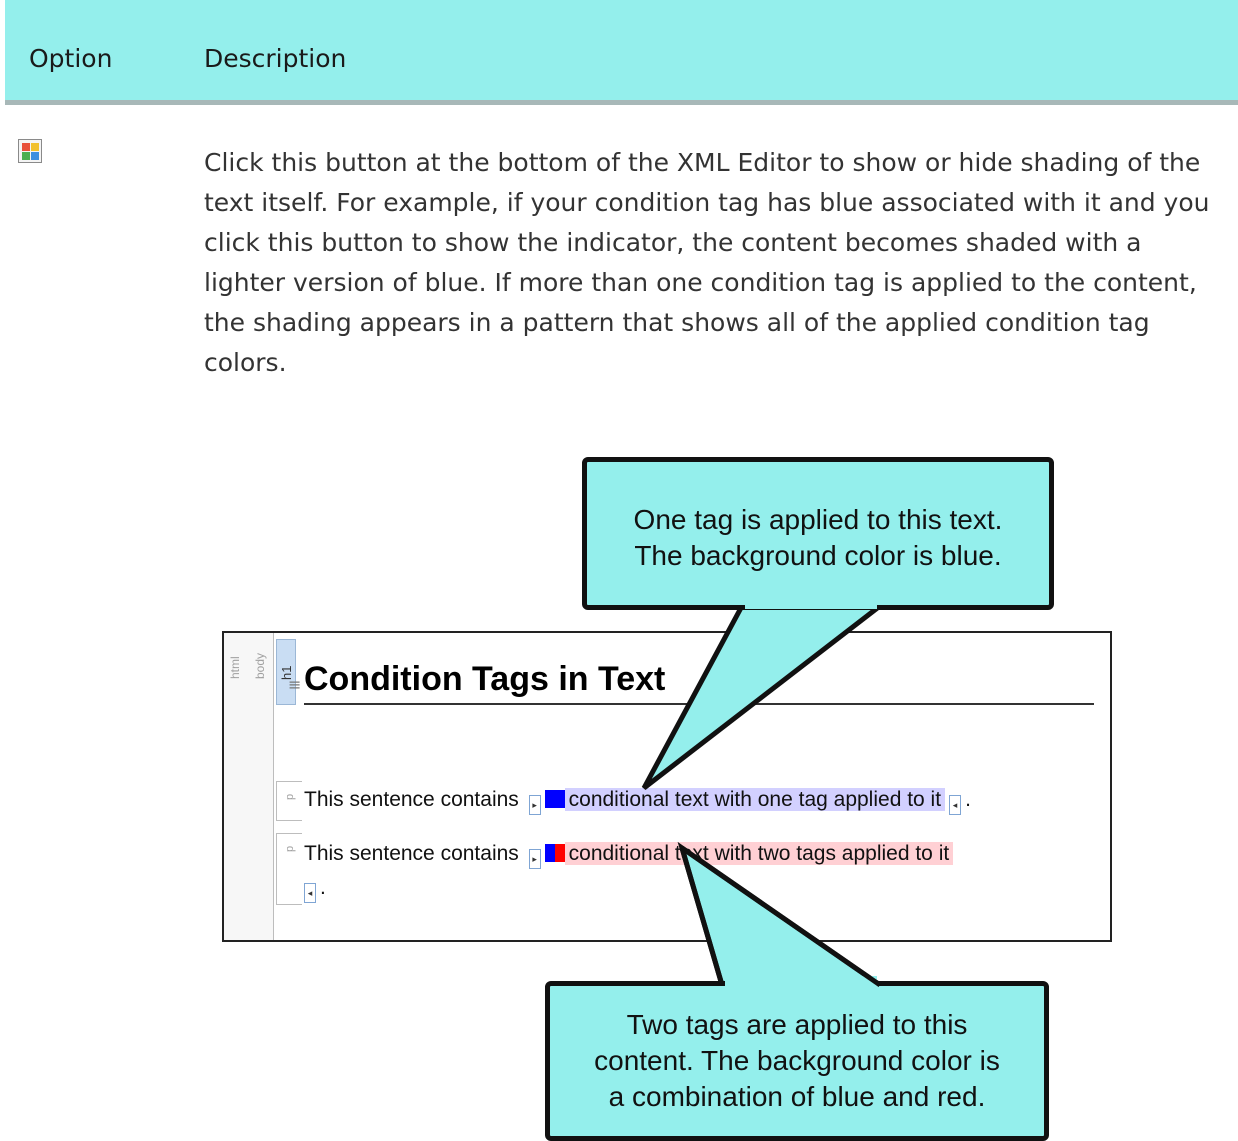 The width and height of the screenshot is (1238, 1141). I want to click on icon-square-red, so click(26, 147).